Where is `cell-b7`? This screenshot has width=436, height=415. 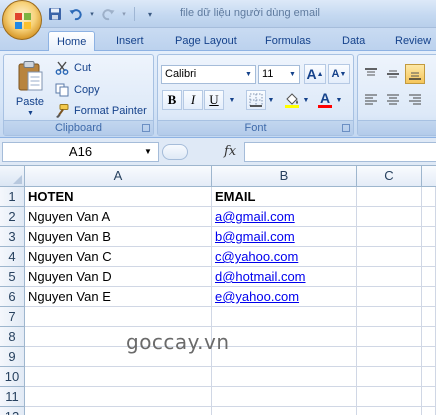 cell-b7 is located at coordinates (284, 317).